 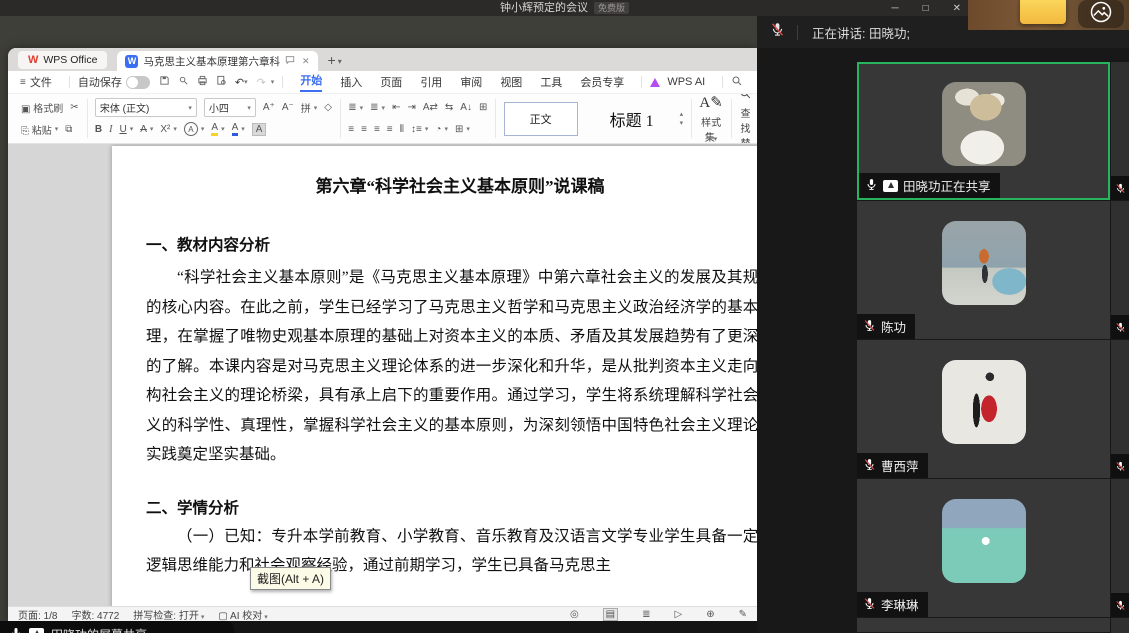 I want to click on clear-format-icon: ◇, so click(x=328, y=107).